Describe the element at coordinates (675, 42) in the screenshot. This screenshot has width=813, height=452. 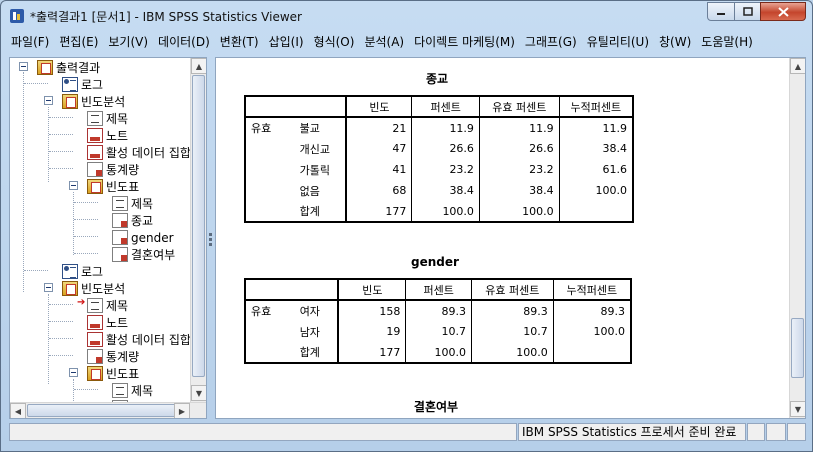
I see `menu-window: 창(W)` at that location.